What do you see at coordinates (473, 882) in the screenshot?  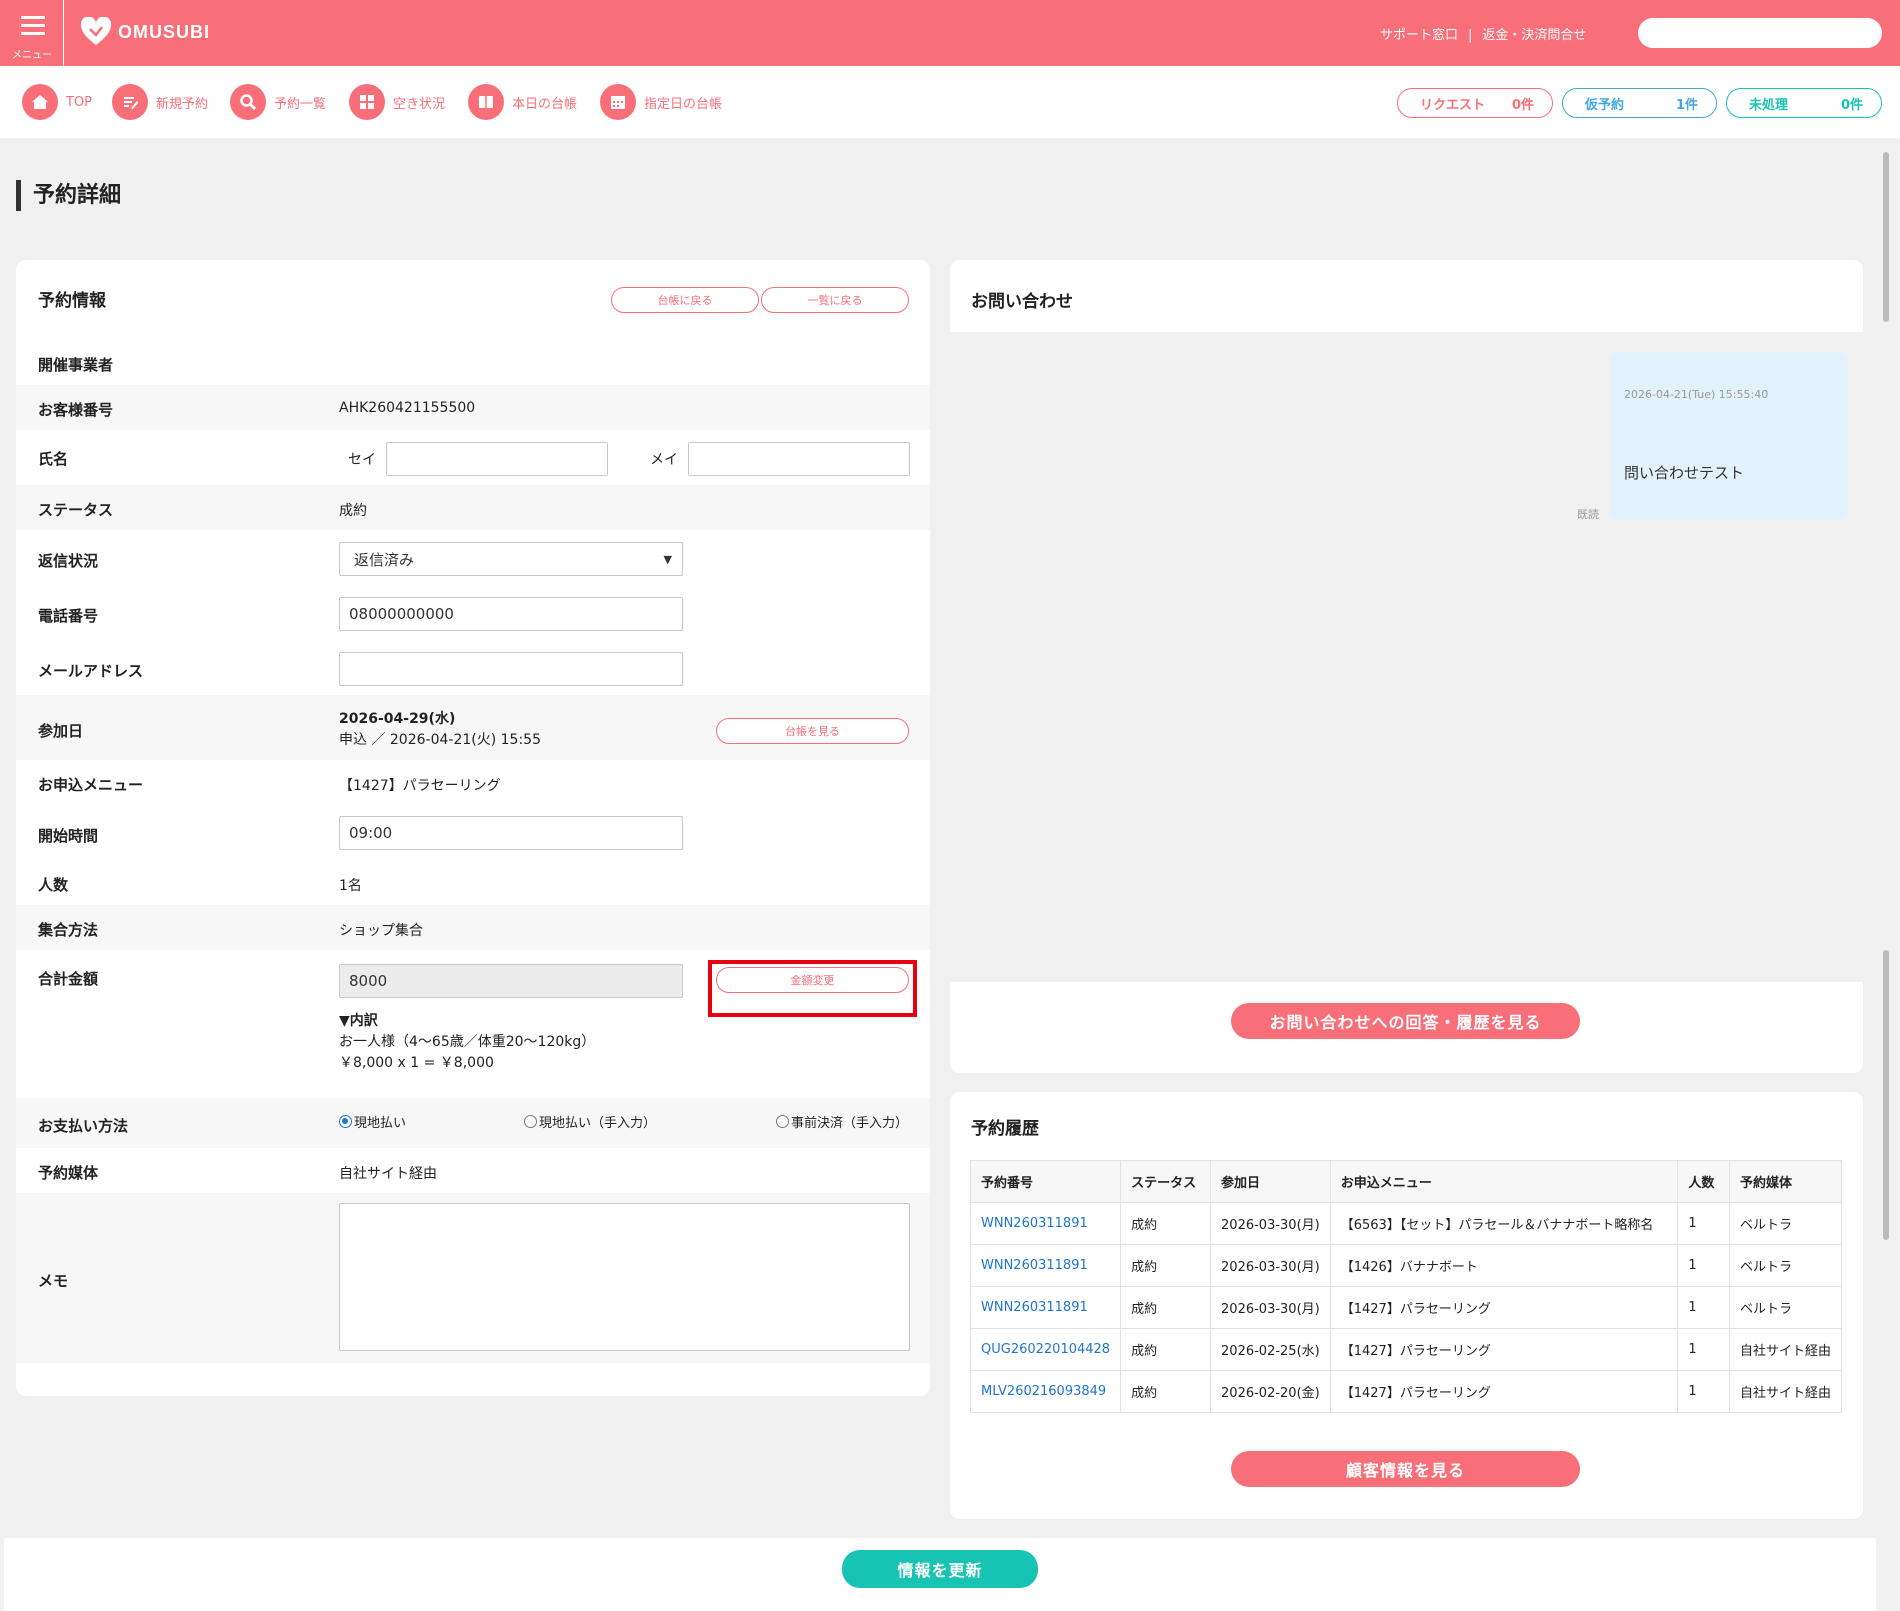 I see `row-people: 人数 1名` at bounding box center [473, 882].